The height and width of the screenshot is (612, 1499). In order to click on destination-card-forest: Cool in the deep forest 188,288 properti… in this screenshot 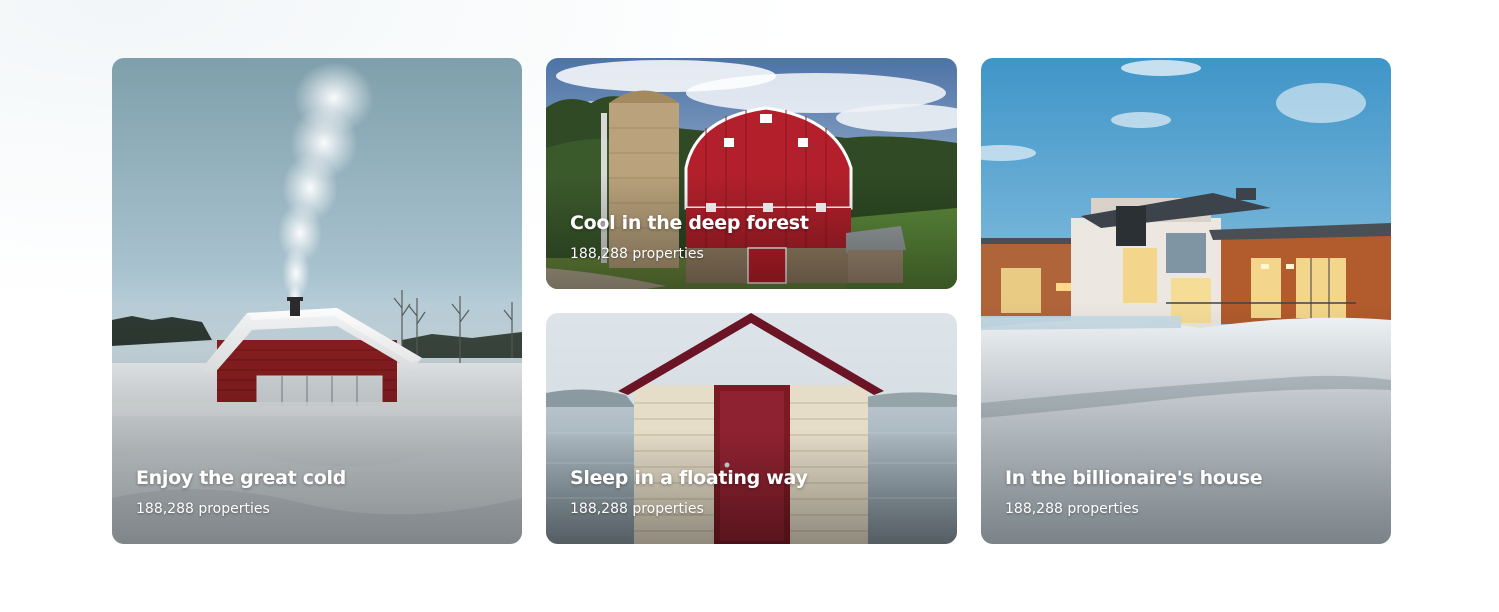, I will do `click(751, 173)`.